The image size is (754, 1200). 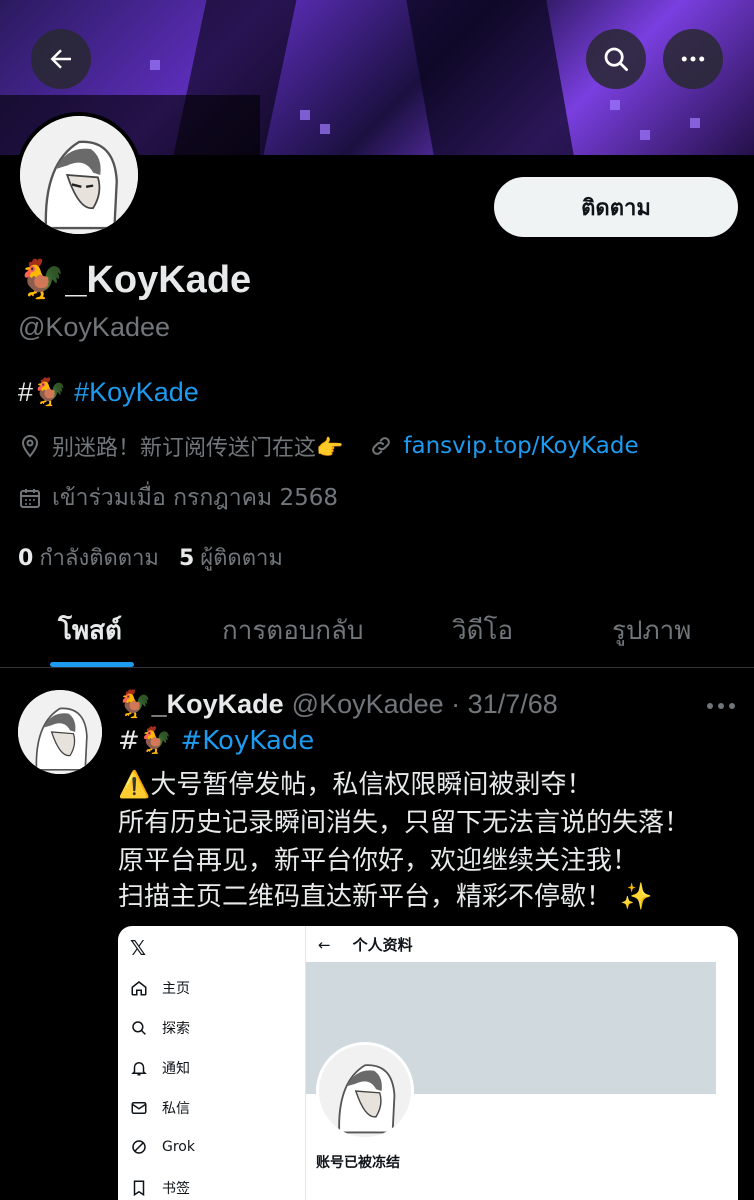 I want to click on bookmark-icon, so click(x=139, y=1188).